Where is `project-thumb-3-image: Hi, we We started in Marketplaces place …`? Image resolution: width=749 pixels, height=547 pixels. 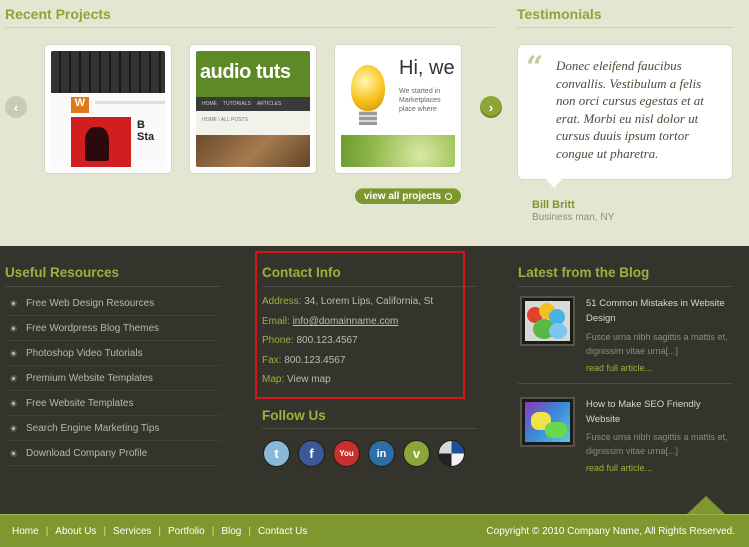
project-thumb-3-image: Hi, we We started in Marketplaces place … is located at coordinates (398, 109).